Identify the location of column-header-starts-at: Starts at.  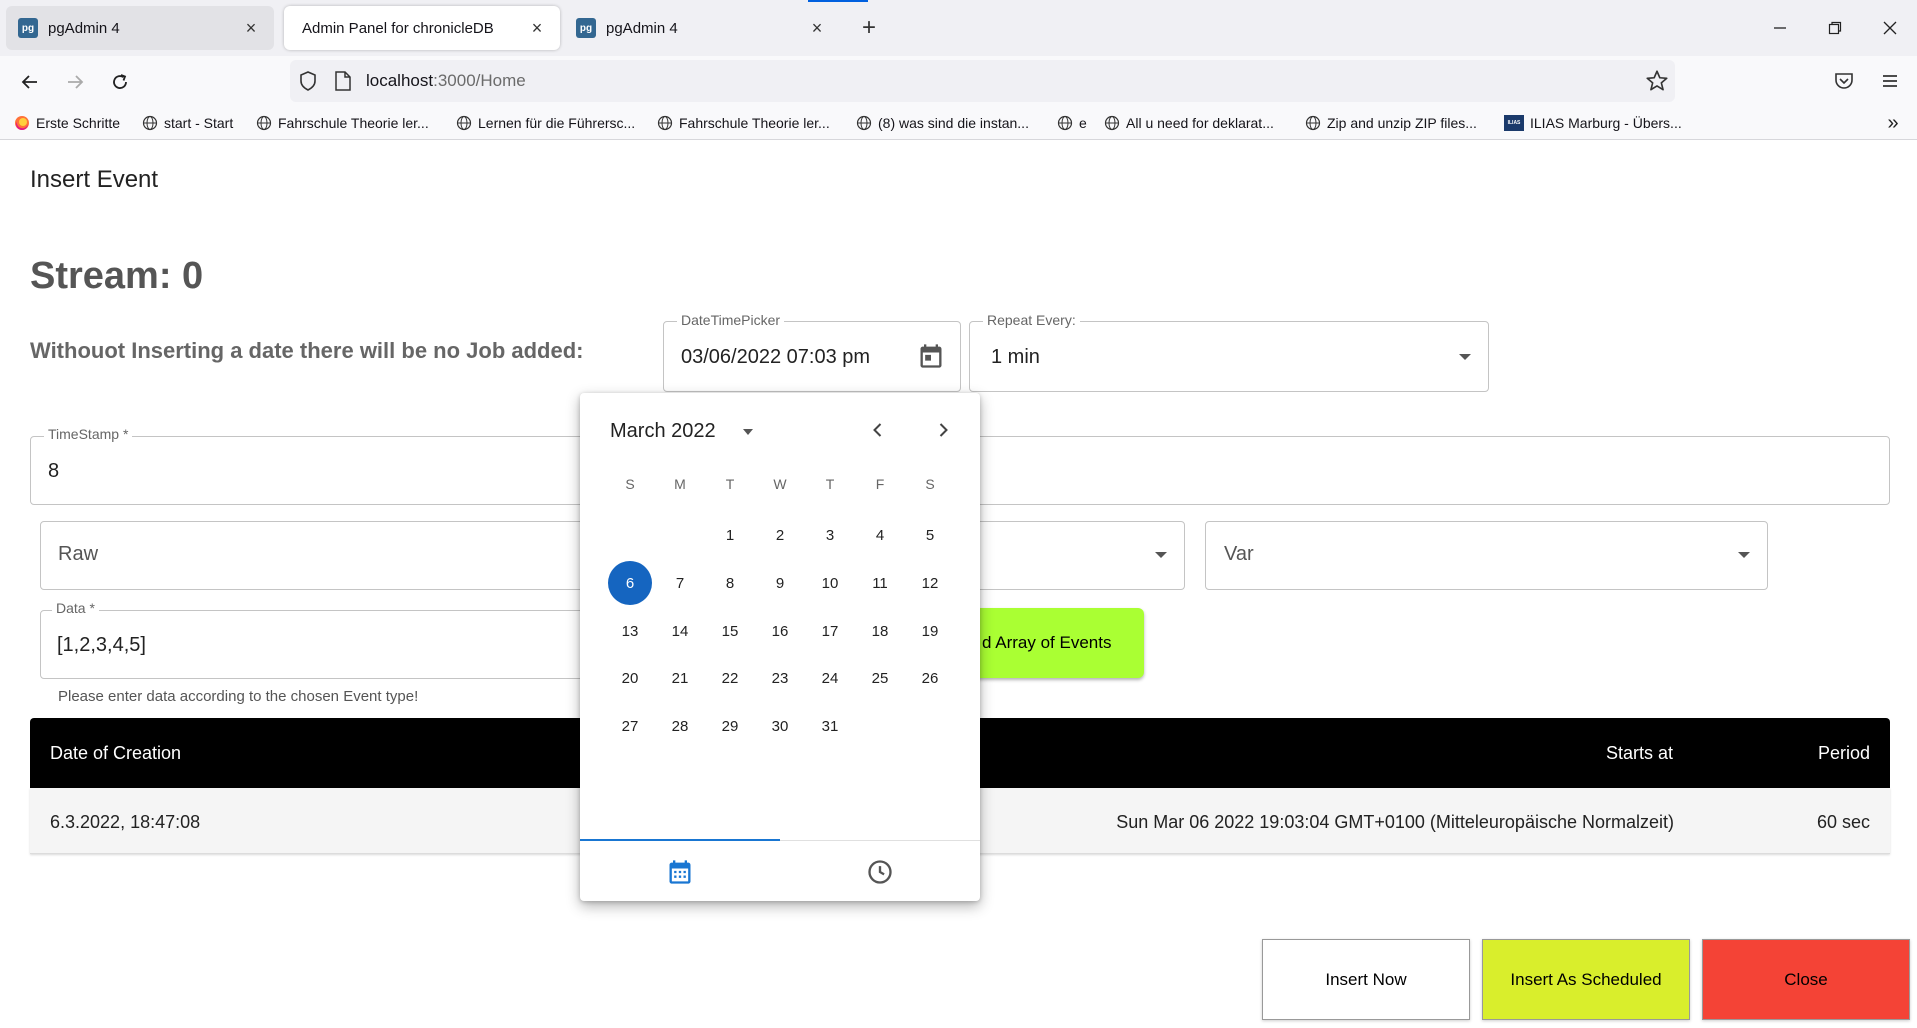
(1639, 753).